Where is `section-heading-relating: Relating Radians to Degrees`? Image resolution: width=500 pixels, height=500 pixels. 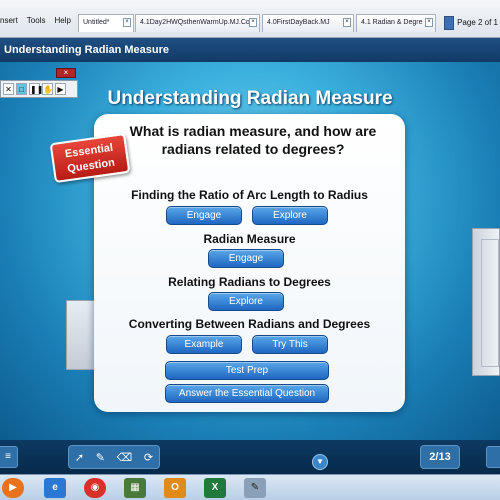 section-heading-relating: Relating Radians to Degrees is located at coordinates (249, 282).